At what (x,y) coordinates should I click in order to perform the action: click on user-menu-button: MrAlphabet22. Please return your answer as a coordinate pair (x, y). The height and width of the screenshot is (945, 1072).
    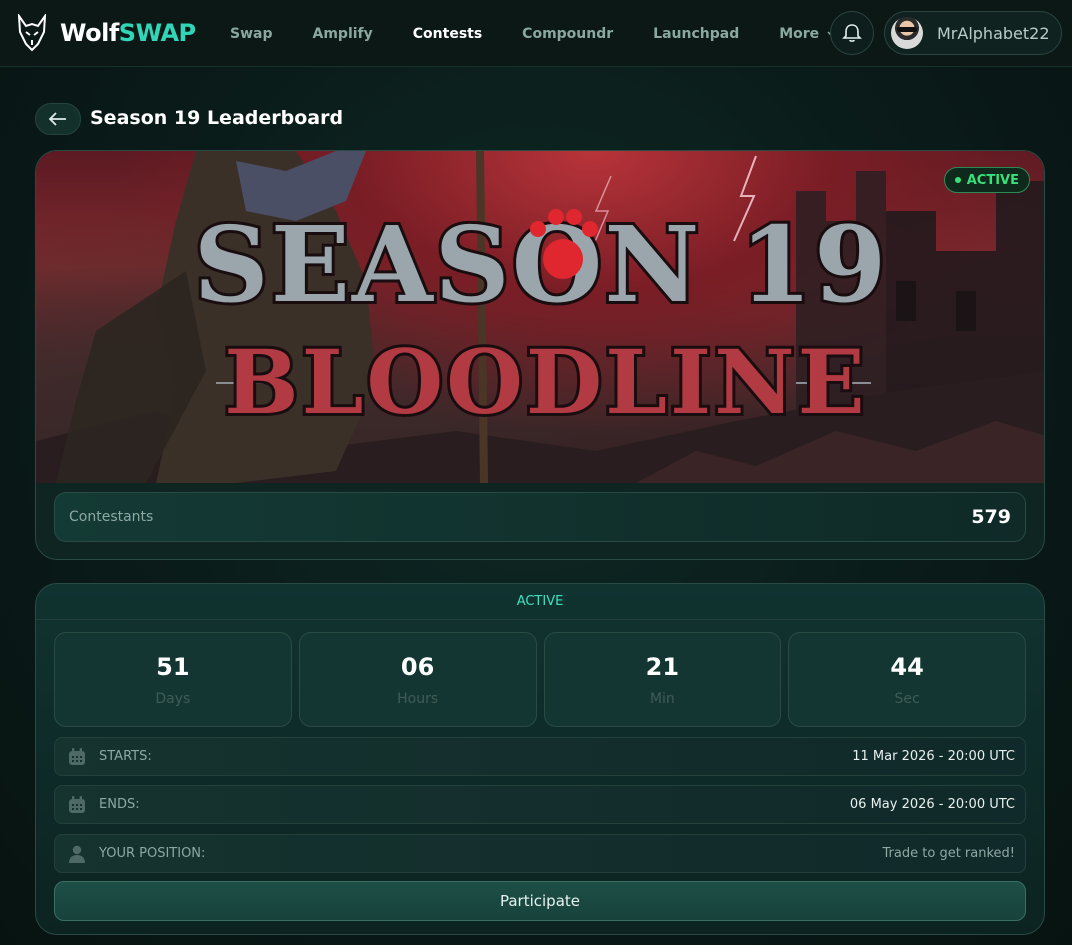
    Looking at the image, I should click on (973, 33).